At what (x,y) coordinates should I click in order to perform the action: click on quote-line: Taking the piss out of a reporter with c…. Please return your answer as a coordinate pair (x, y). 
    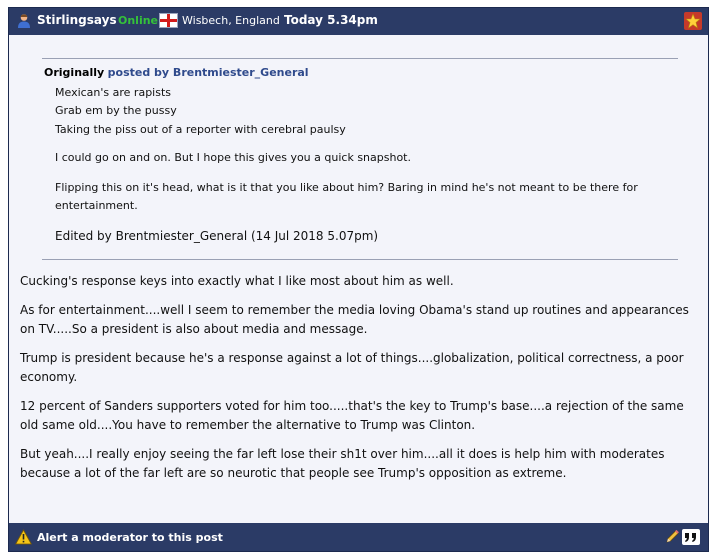
    Looking at the image, I should click on (200, 129).